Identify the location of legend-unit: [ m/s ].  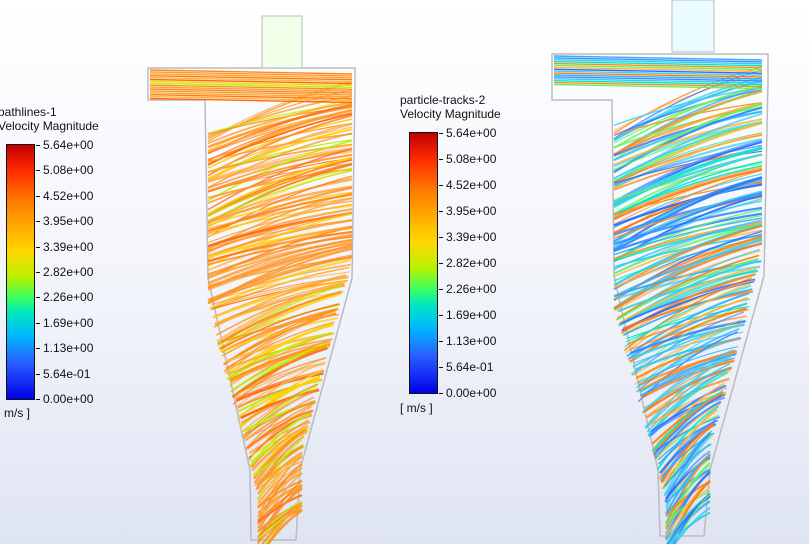
(416, 408).